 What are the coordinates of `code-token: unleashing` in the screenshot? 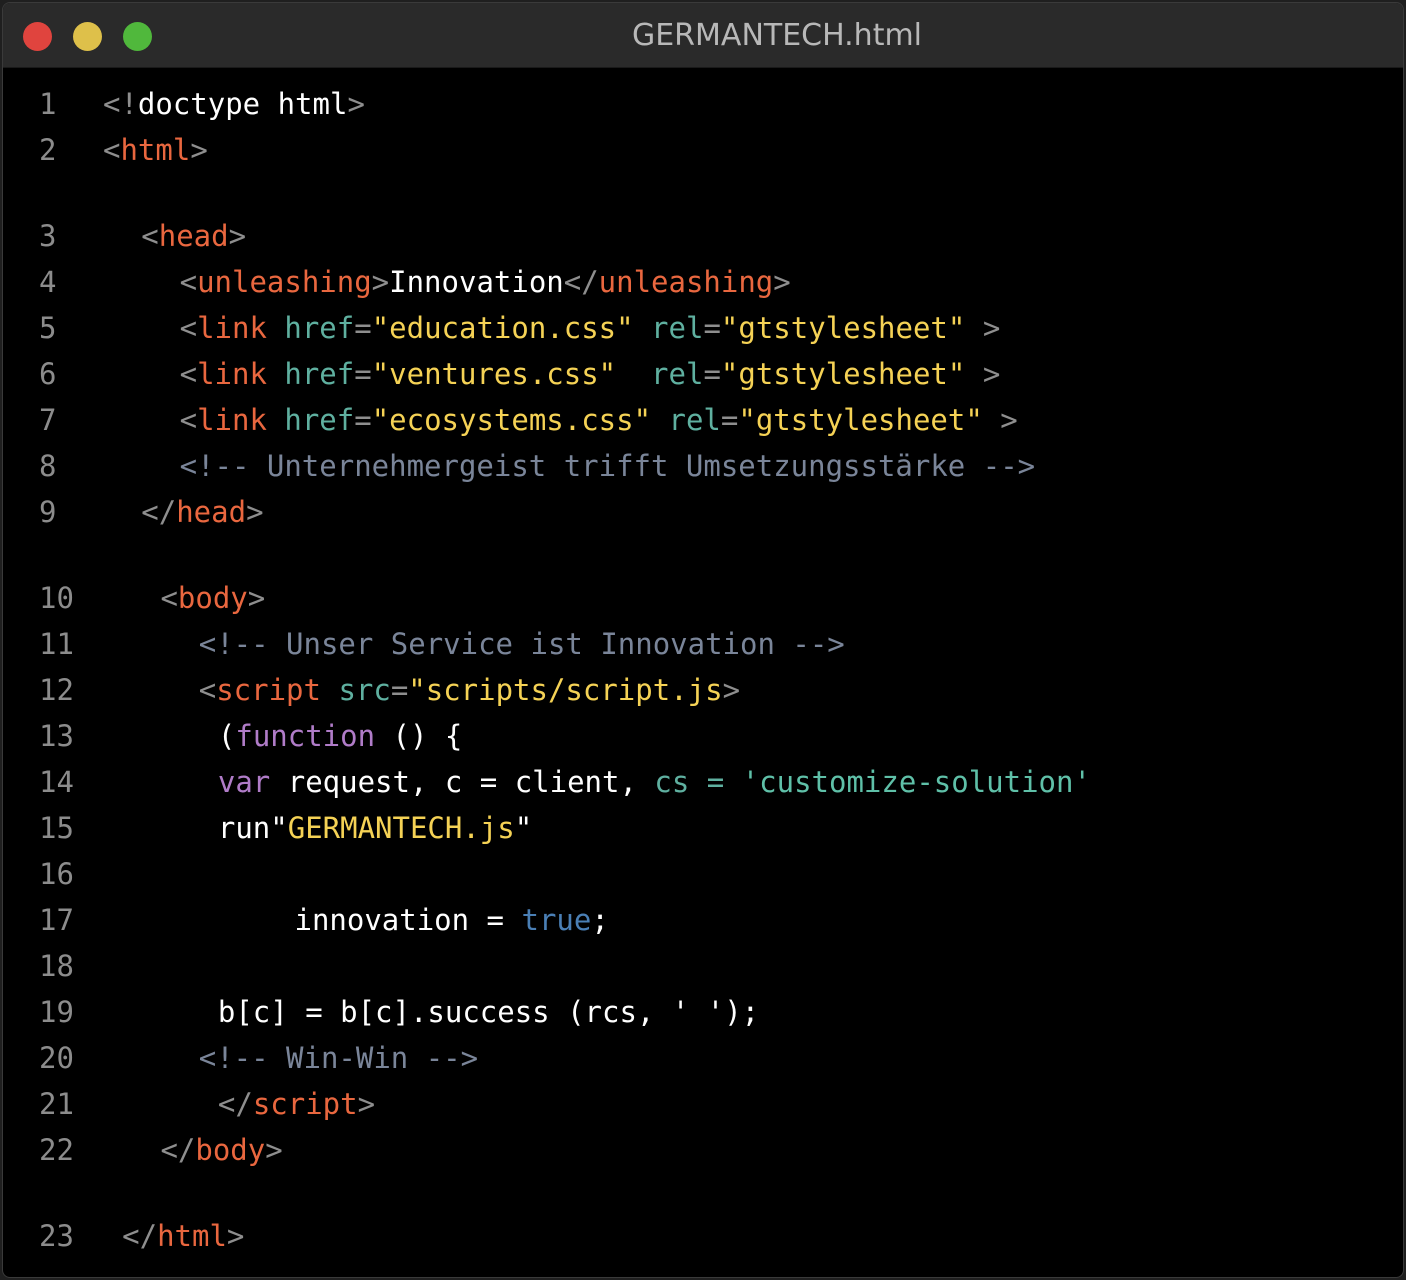 It's located at (686, 282).